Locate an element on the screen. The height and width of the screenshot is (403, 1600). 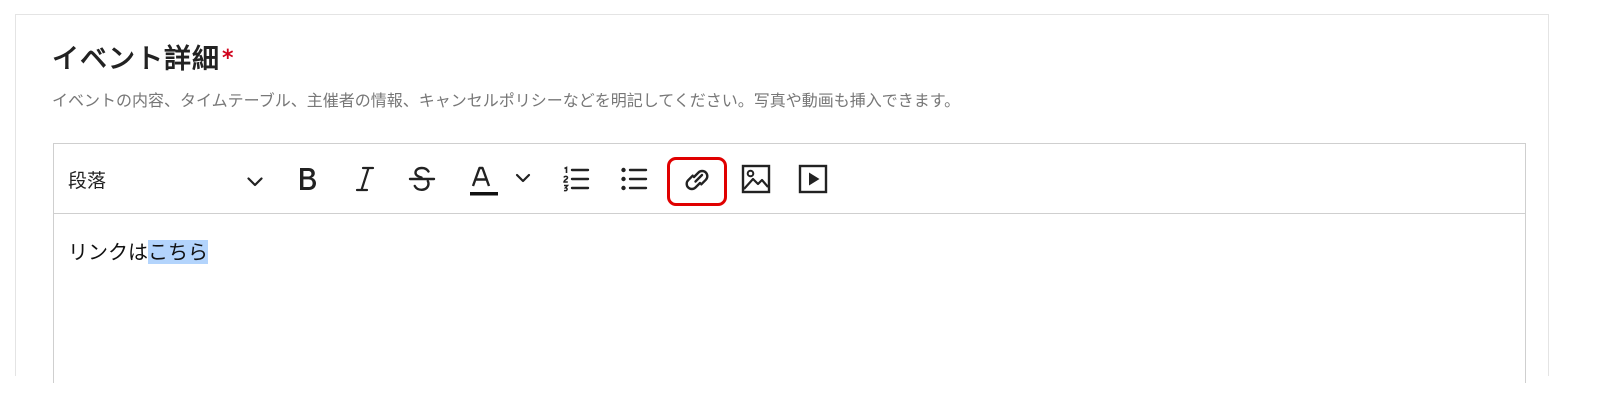
ordered-list-icon is located at coordinates (576, 179).